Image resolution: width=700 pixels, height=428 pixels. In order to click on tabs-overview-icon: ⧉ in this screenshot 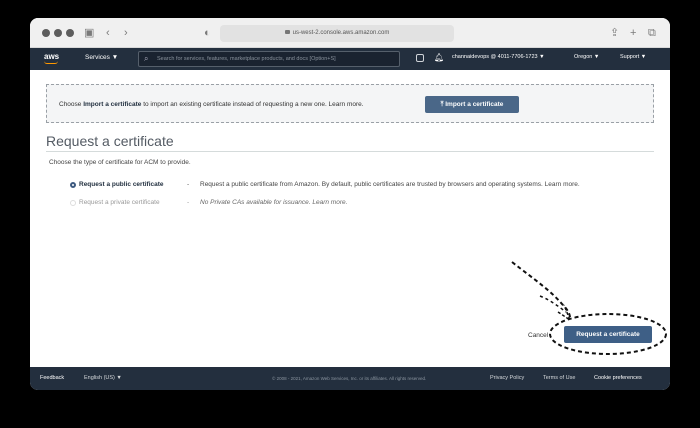, I will do `click(652, 33)`.